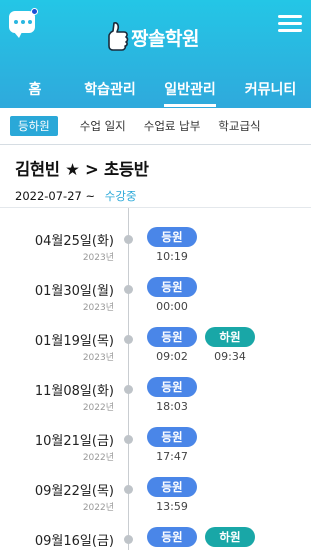 The height and width of the screenshot is (550, 320). I want to click on tab-school-meals: 학교급식, so click(239, 126).